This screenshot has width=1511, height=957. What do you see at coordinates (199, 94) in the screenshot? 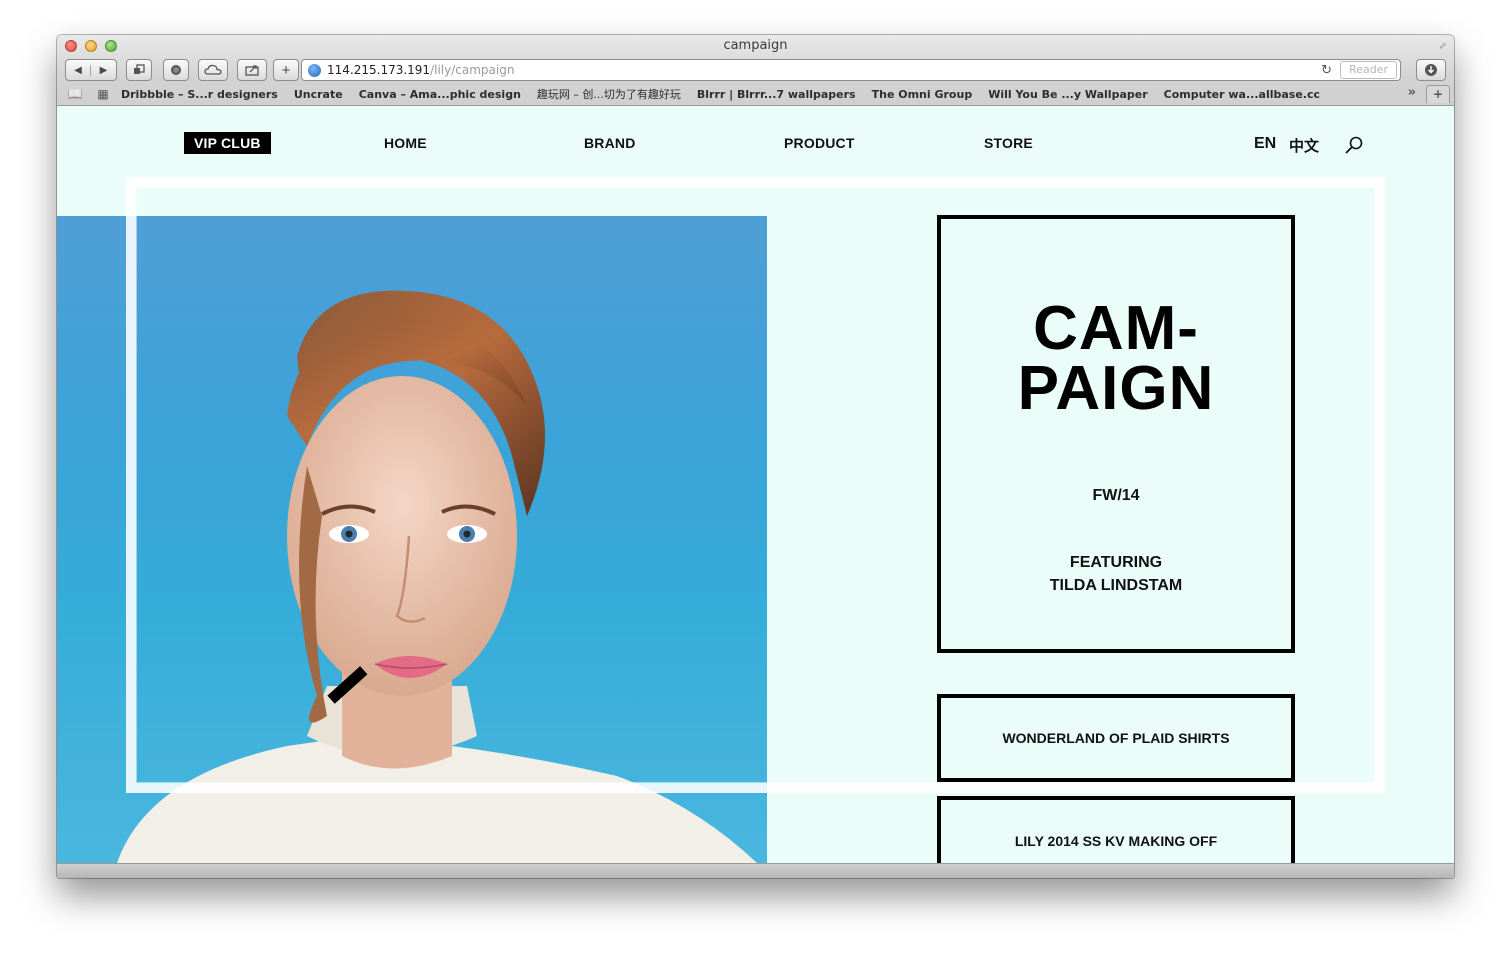
I see `bookmark-item: Dribbble – S...r designers` at bounding box center [199, 94].